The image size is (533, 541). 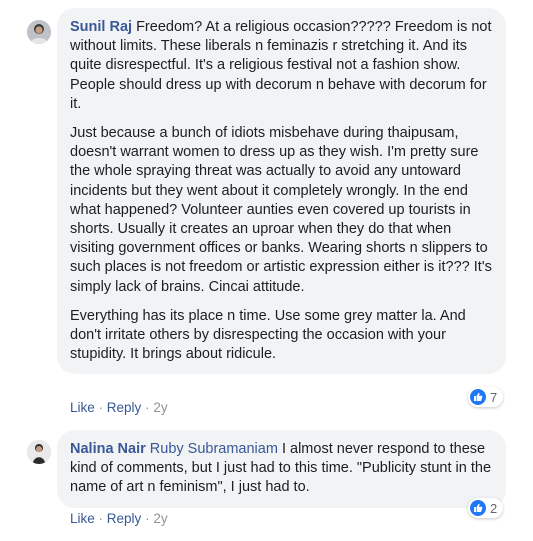 I want to click on comment-author: Nalina Nair, so click(x=108, y=449).